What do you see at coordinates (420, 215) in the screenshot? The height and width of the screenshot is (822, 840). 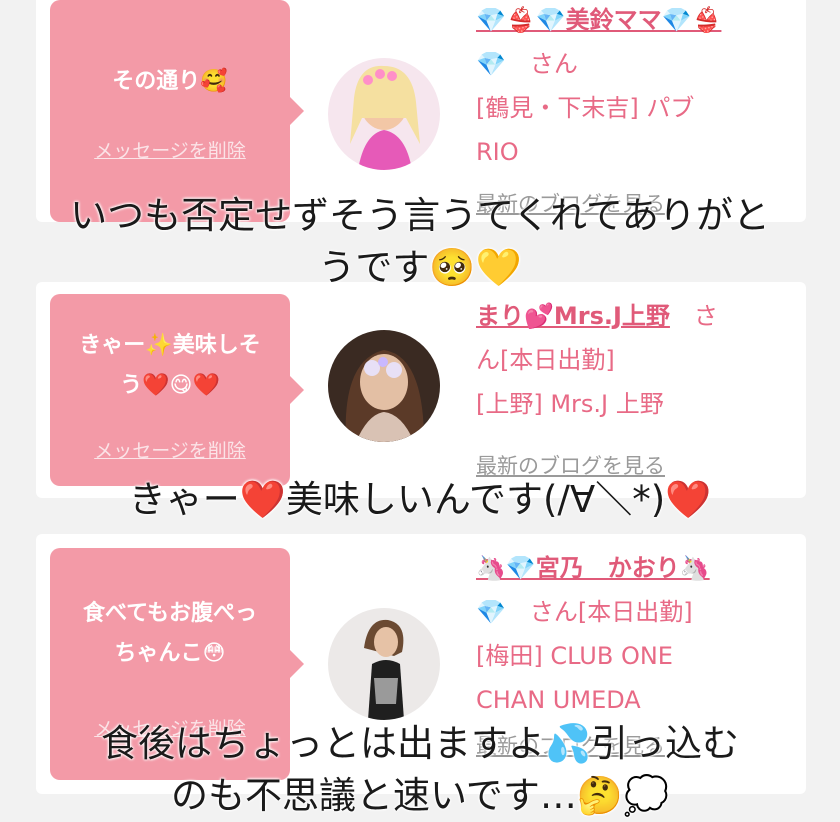 I see `caption-line: いつも否定せずそう言うてくれてありがと` at bounding box center [420, 215].